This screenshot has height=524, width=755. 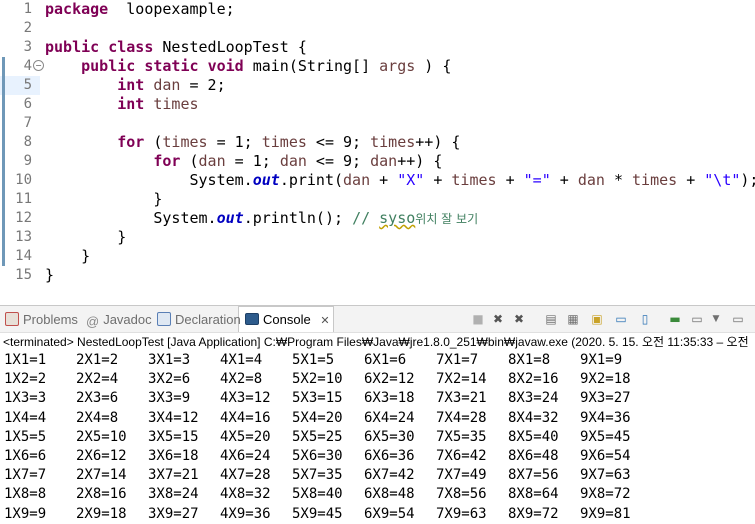 I want to click on output-cell: 5X8=40, so click(x=317, y=494).